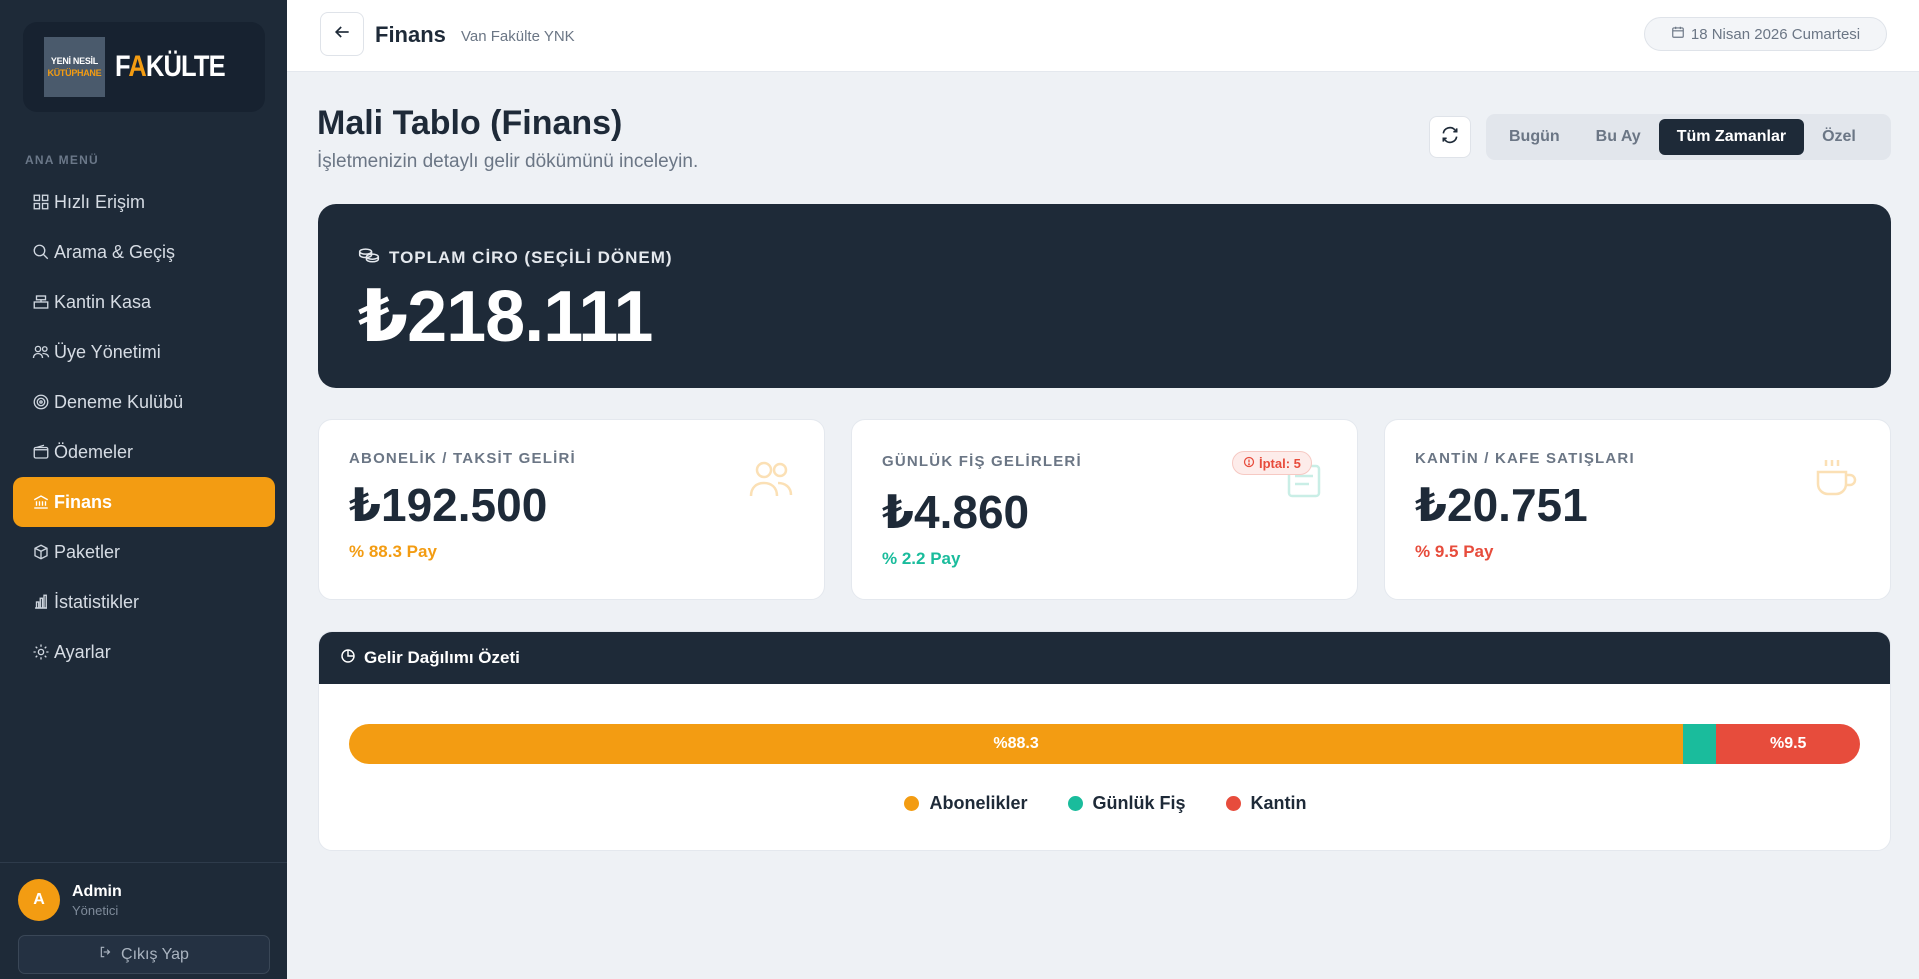  What do you see at coordinates (40, 502) in the screenshot?
I see `bank-icon` at bounding box center [40, 502].